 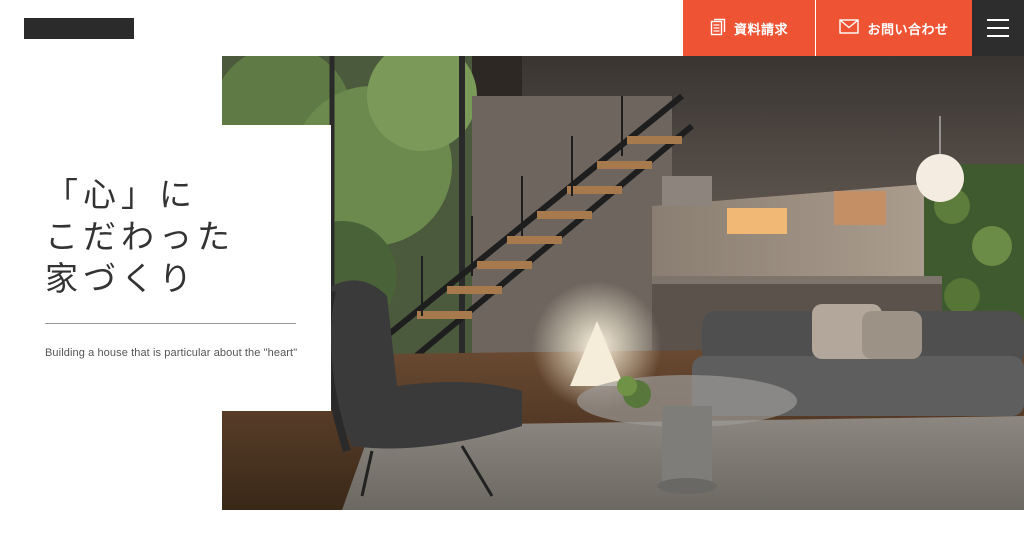 I want to click on envelope-icon, so click(x=849, y=28).